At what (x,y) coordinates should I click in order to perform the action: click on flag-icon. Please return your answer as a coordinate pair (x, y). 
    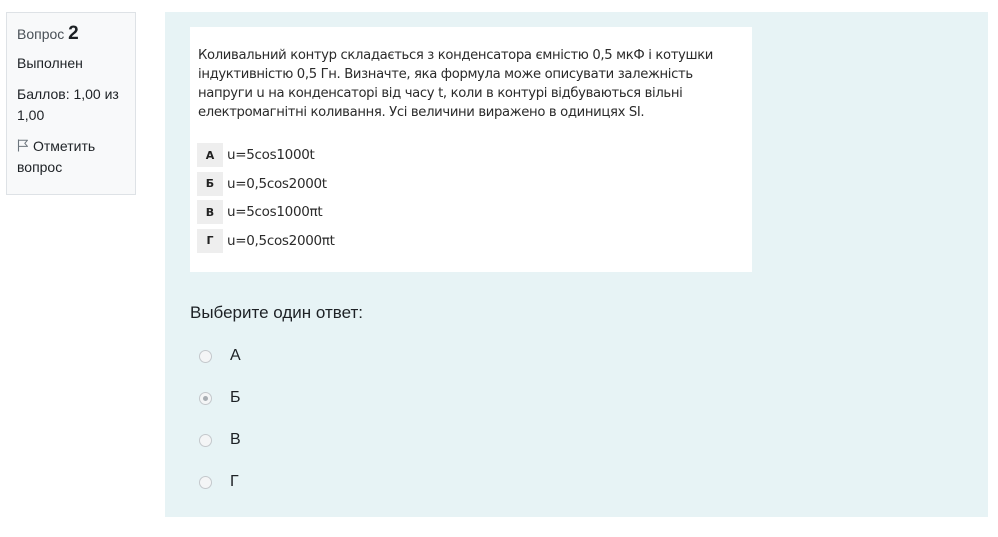
    Looking at the image, I should click on (22, 145).